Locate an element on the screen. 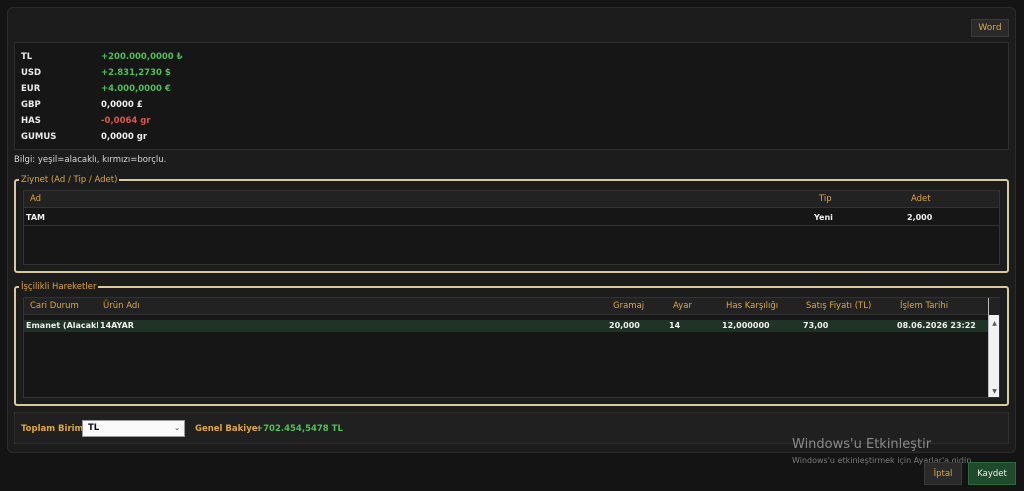 This screenshot has height=491, width=1024. balance-row-tl: TL +200.000,0000 ₺ is located at coordinates (171, 57).